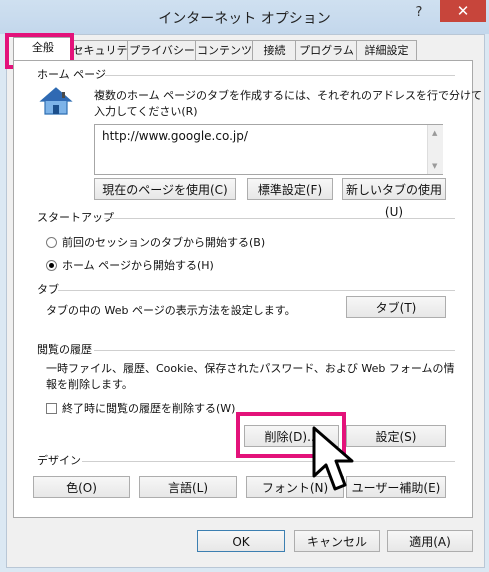  Describe the element at coordinates (256, 290) in the screenshot. I see `tabs-section-divider` at that location.